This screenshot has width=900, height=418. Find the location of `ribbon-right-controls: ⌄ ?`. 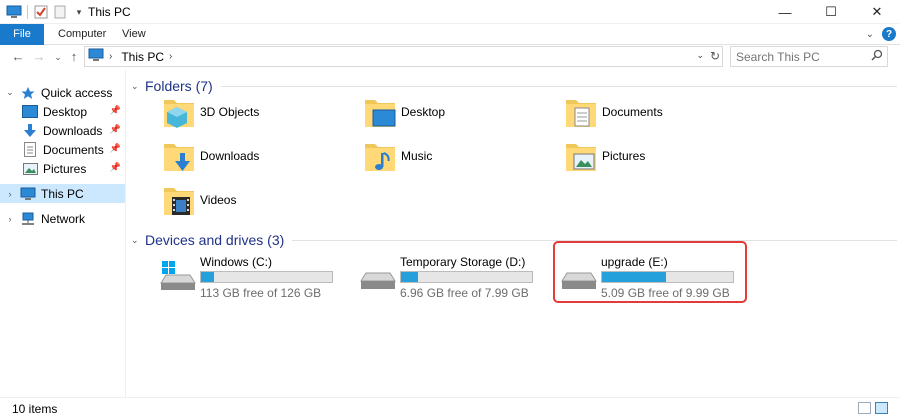

ribbon-right-controls: ⌄ ? is located at coordinates (881, 34).